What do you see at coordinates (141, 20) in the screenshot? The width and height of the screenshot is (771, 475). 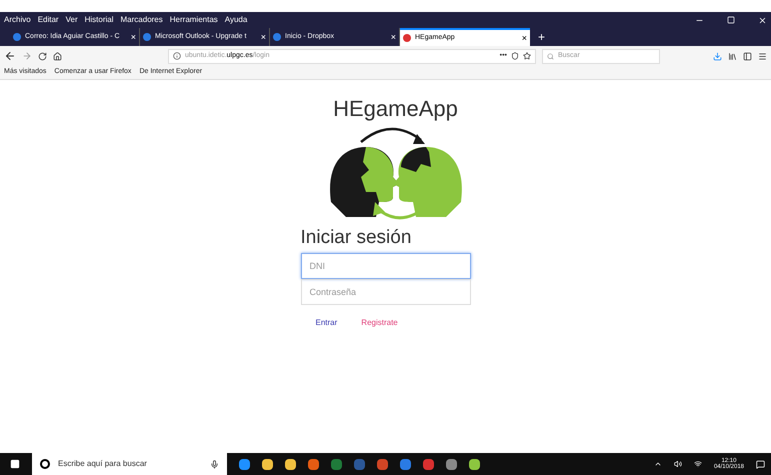 I see `menu-item: Marcadores` at bounding box center [141, 20].